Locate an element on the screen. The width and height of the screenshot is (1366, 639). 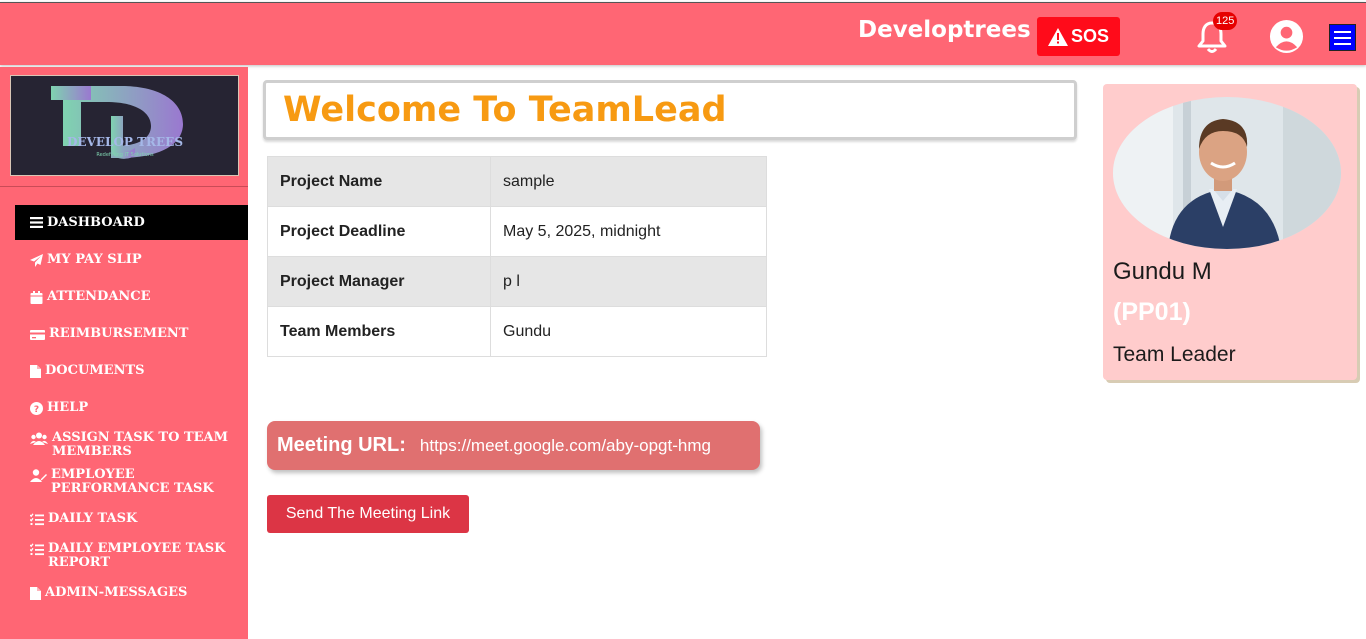
sidebar-item-label: ATTENDANCE is located at coordinates (99, 296).